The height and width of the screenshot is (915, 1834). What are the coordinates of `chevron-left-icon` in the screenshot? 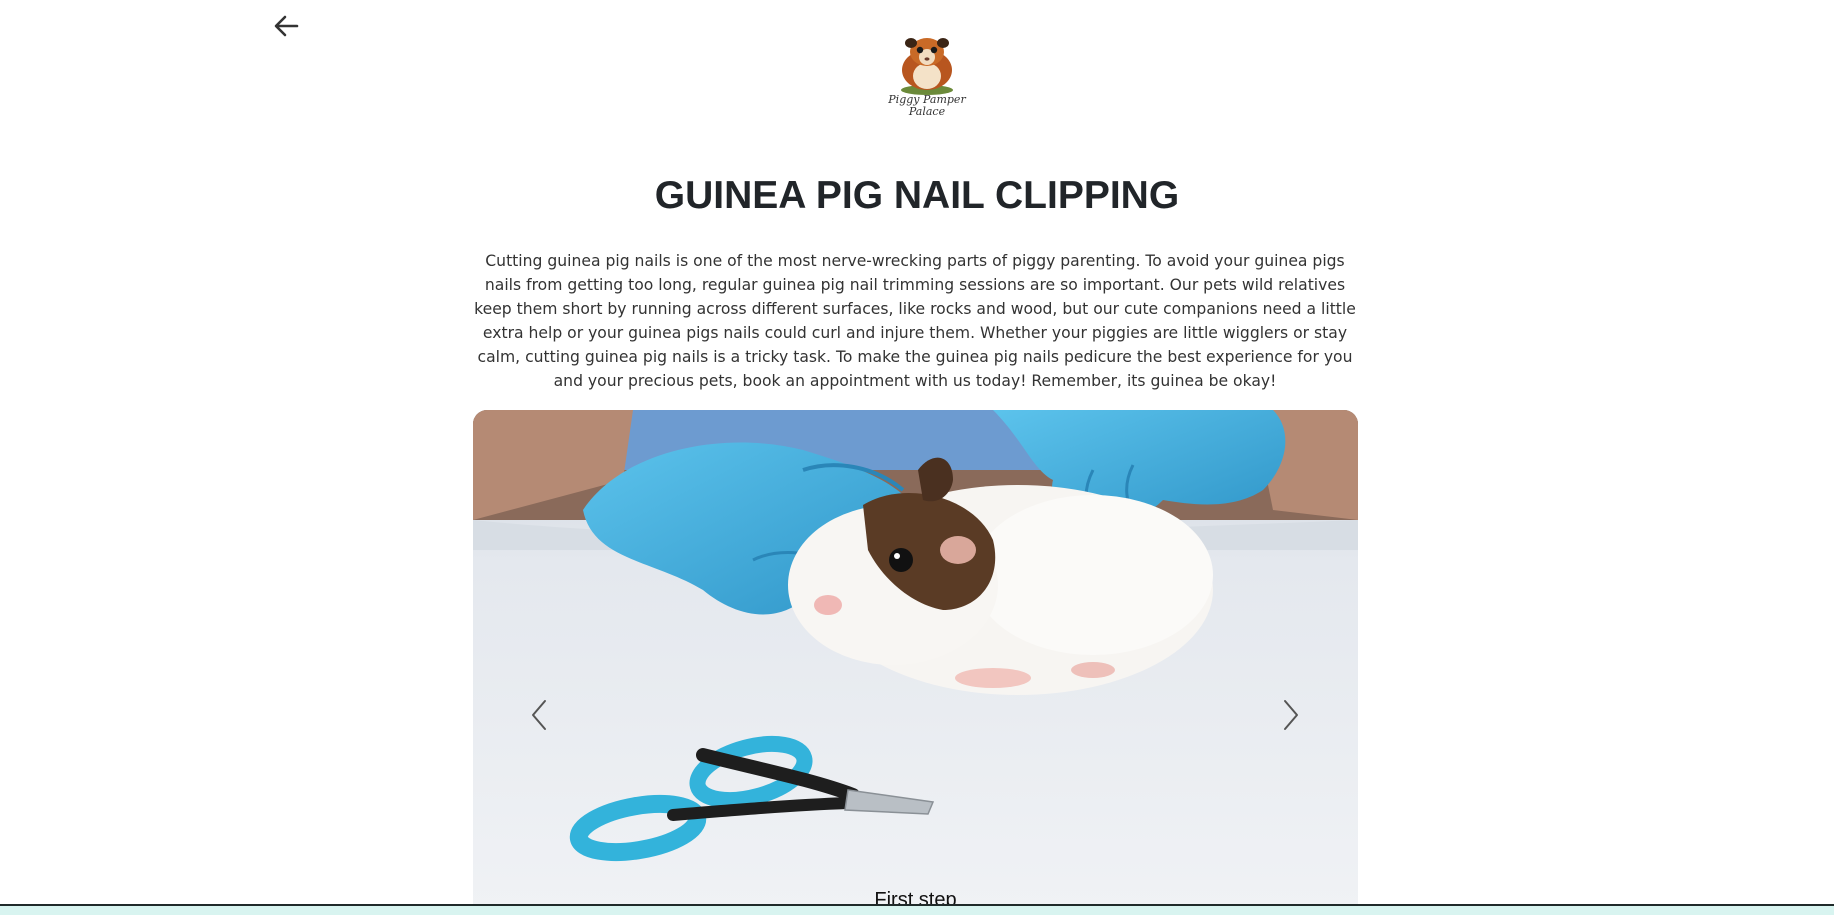 It's located at (539, 715).